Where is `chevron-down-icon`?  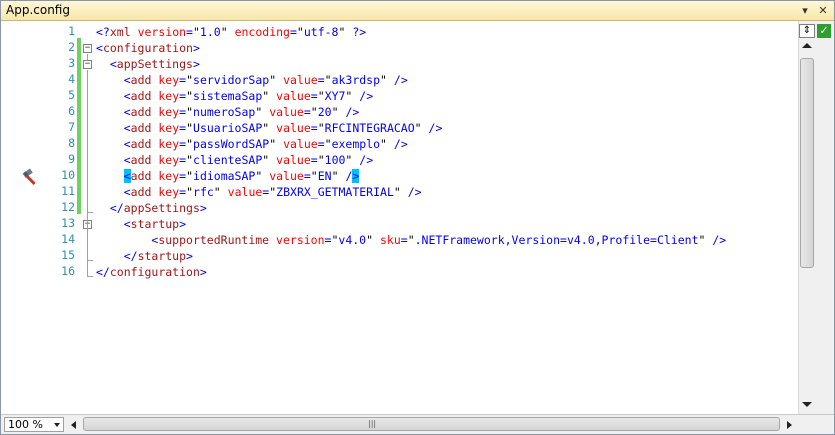
chevron-down-icon is located at coordinates (57, 425).